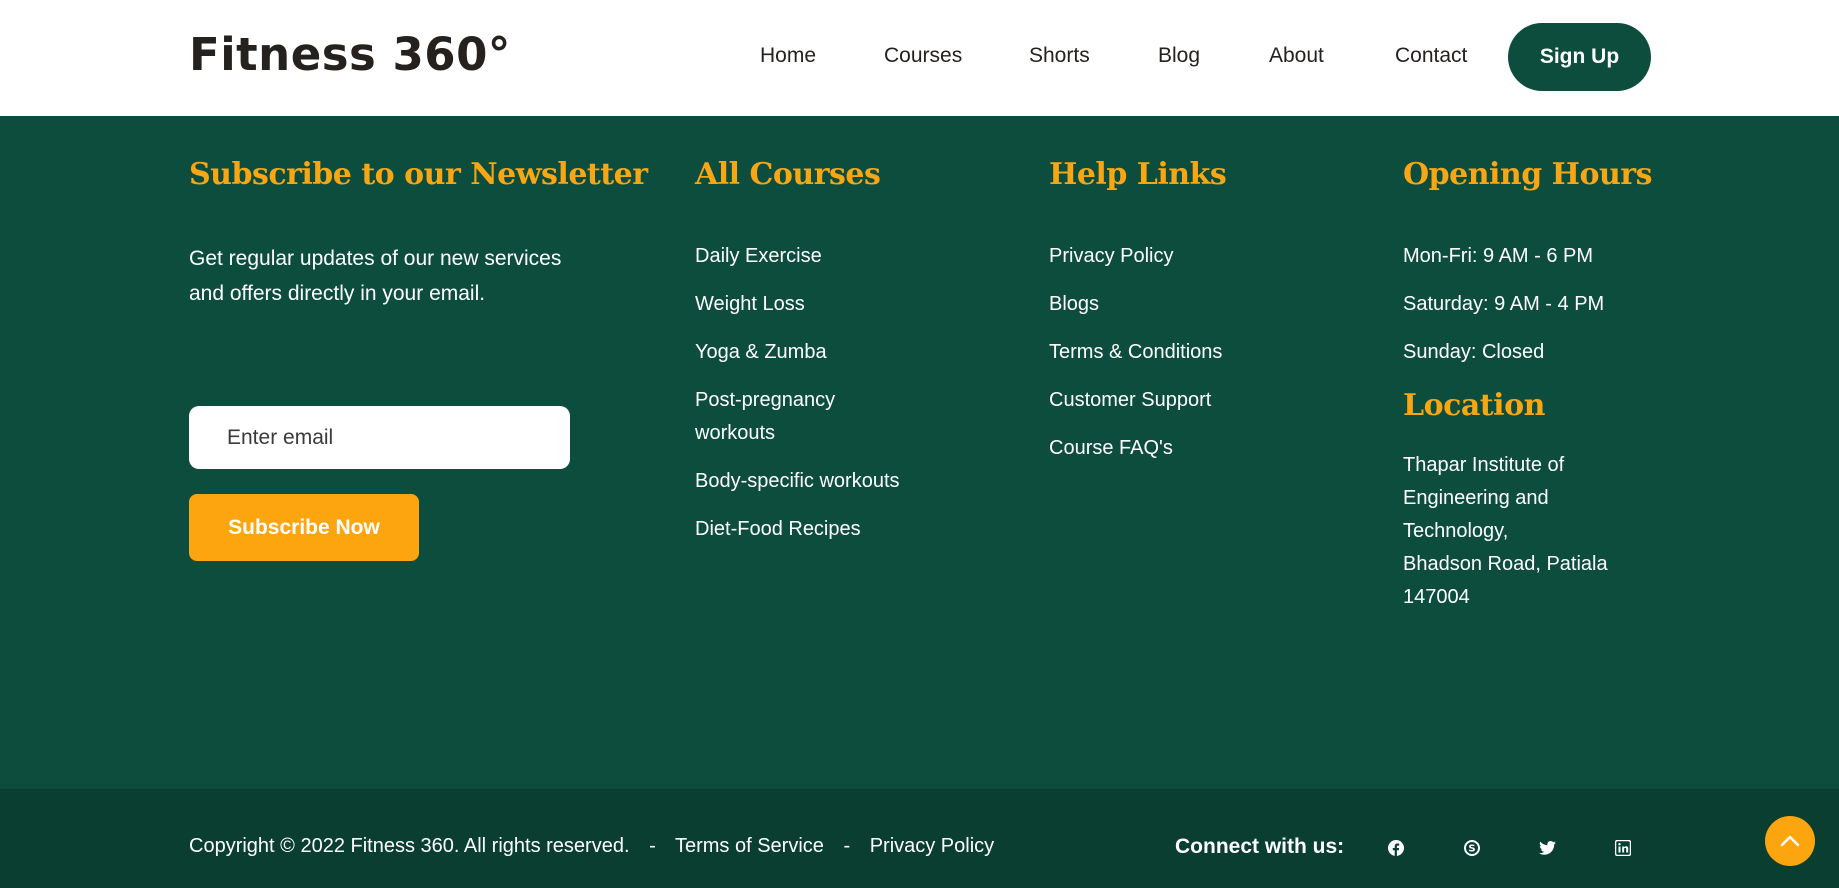 The height and width of the screenshot is (888, 1839). I want to click on nav-contact: Contact, so click(1431, 56).